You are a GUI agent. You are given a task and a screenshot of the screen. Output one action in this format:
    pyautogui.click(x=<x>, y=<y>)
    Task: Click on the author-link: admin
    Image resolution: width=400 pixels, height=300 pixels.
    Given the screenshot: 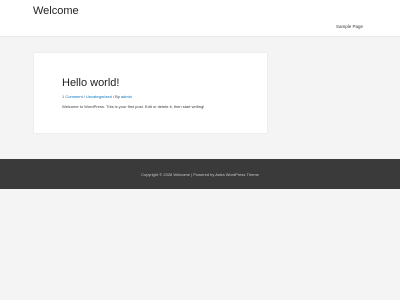 What is the action you would take?
    pyautogui.click(x=126, y=96)
    